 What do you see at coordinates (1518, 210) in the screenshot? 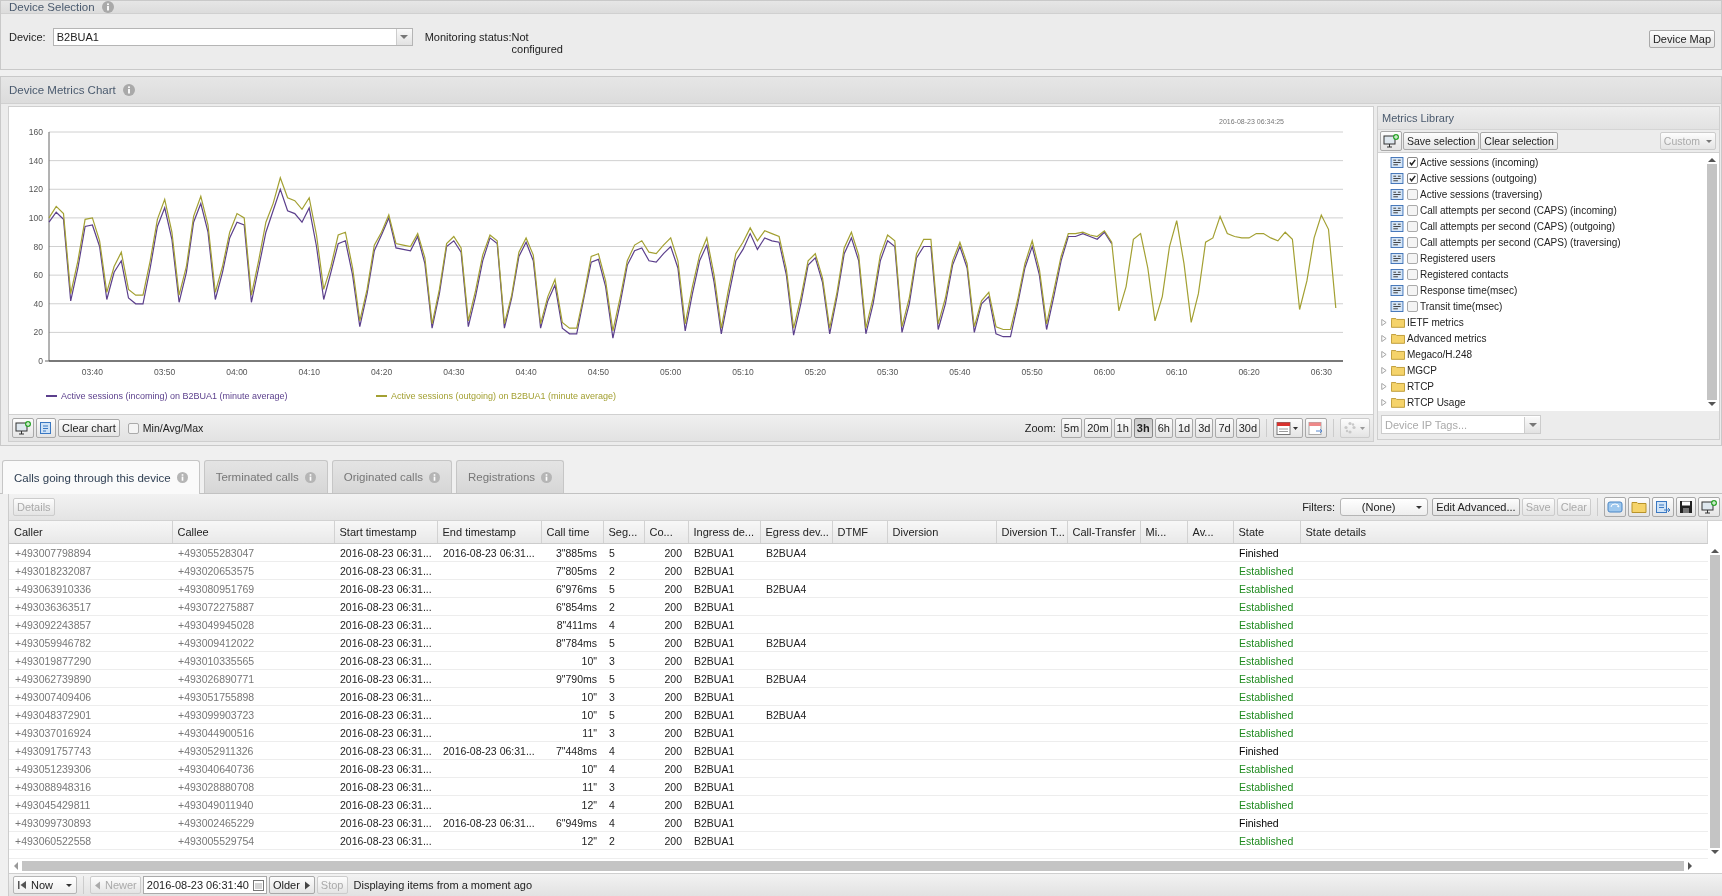
I see `metric-label: Call attempts per second (CAPS) (incoming)` at bounding box center [1518, 210].